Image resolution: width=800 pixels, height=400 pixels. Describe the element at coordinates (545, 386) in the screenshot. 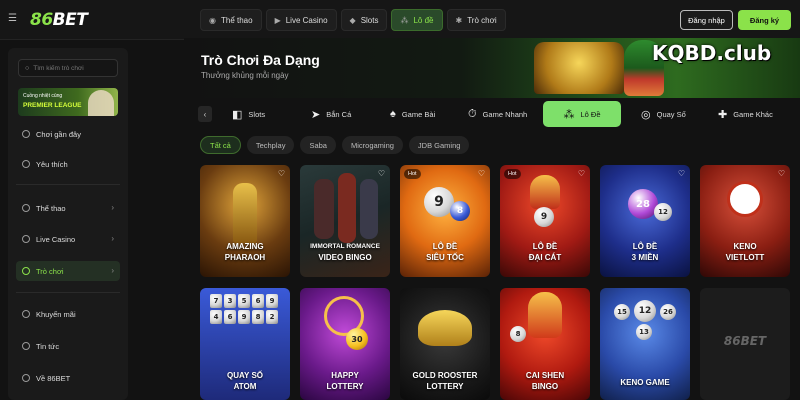

I see `game-name-line2: BINGO` at that location.